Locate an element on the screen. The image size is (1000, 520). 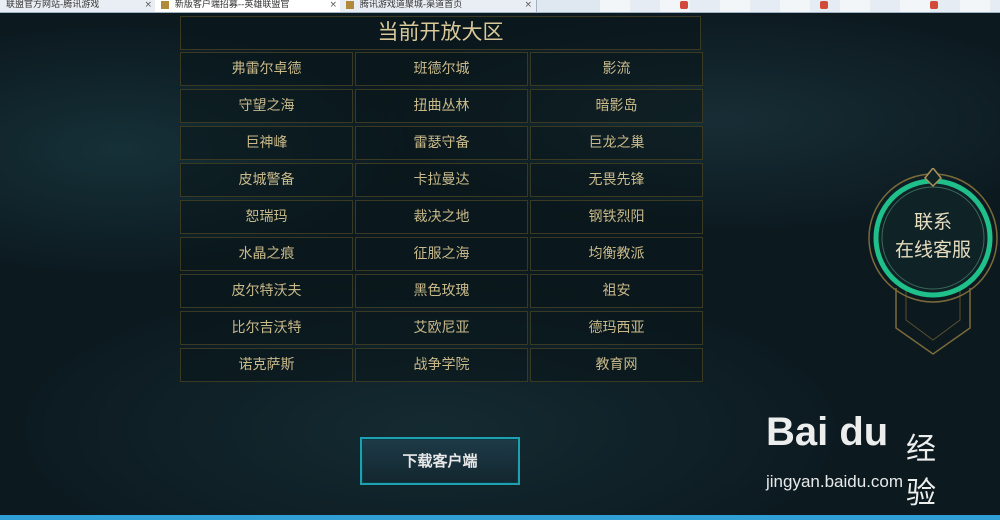
tab-strip-decoration is located at coordinates (800, 6).